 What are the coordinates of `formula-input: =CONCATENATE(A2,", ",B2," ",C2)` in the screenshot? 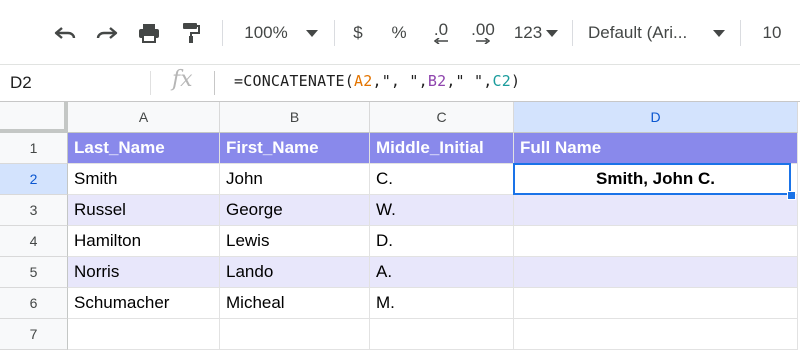 It's located at (377, 81).